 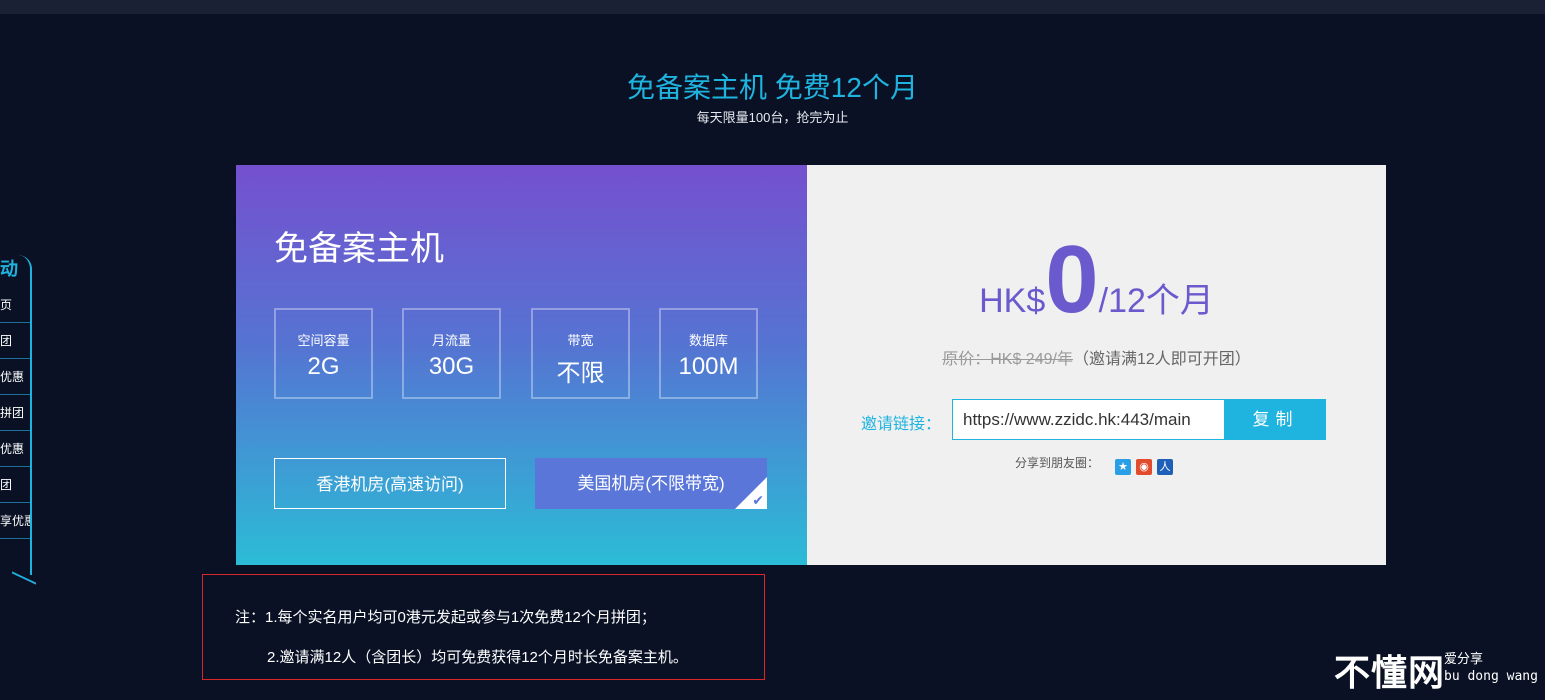 I want to click on datacenter-hk-button: 香港机房(高速访问), so click(x=390, y=483).